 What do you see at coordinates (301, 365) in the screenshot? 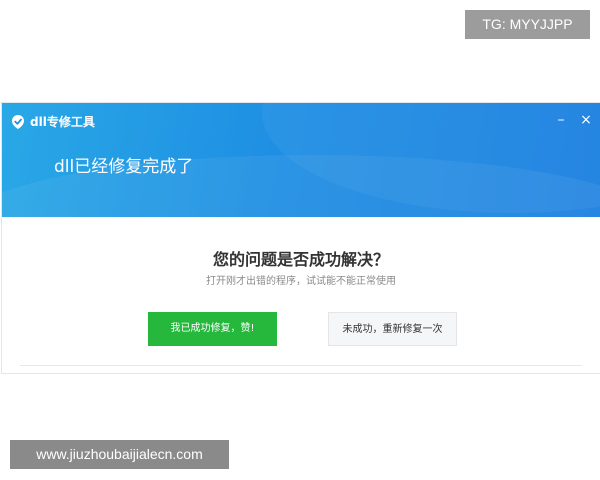
I see `divider` at bounding box center [301, 365].